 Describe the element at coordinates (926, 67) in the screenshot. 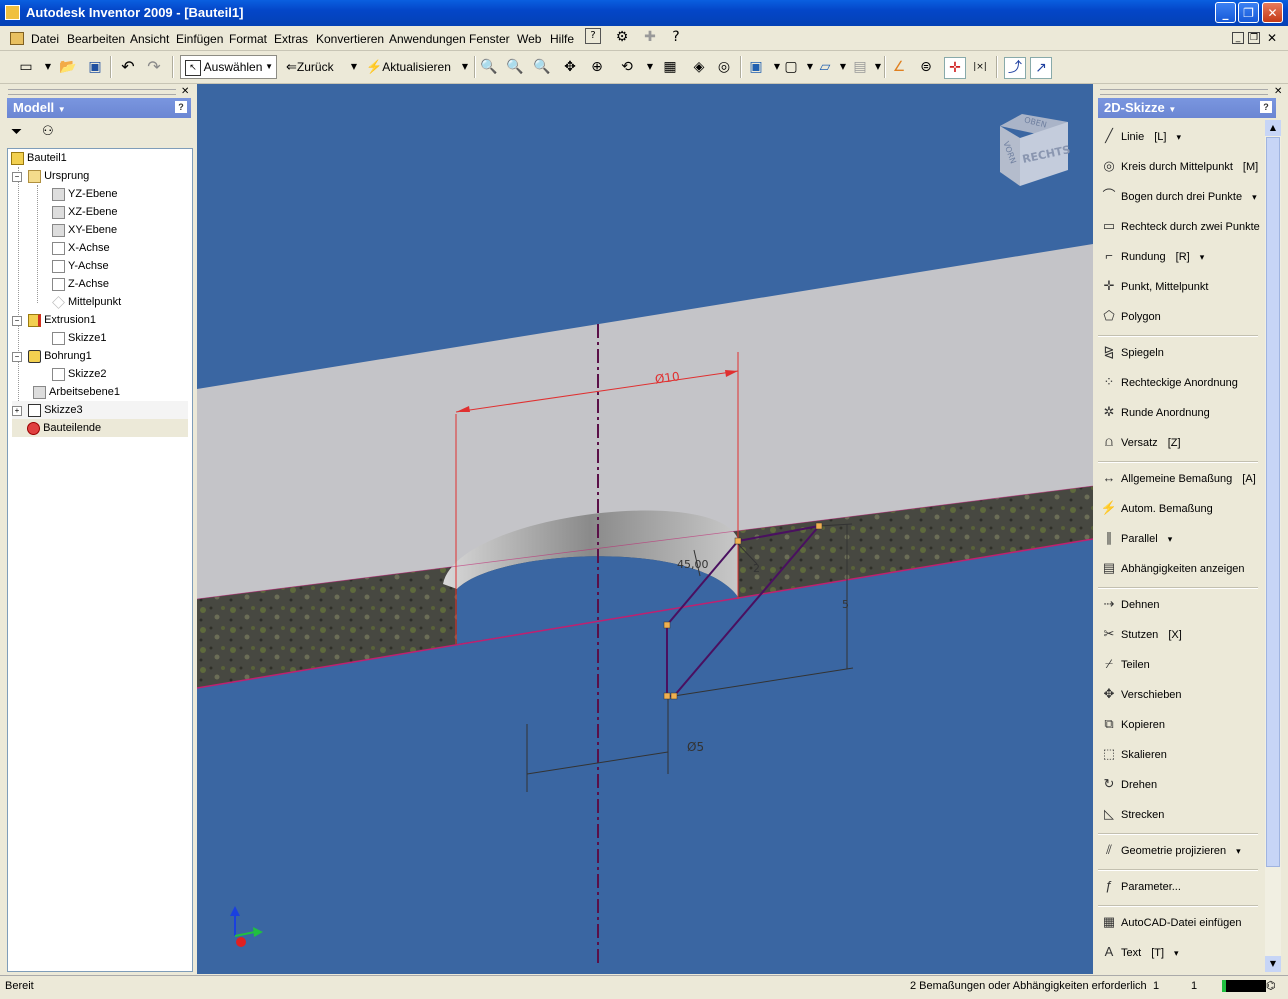

I see `slice-graphics-icon: ⊜` at that location.